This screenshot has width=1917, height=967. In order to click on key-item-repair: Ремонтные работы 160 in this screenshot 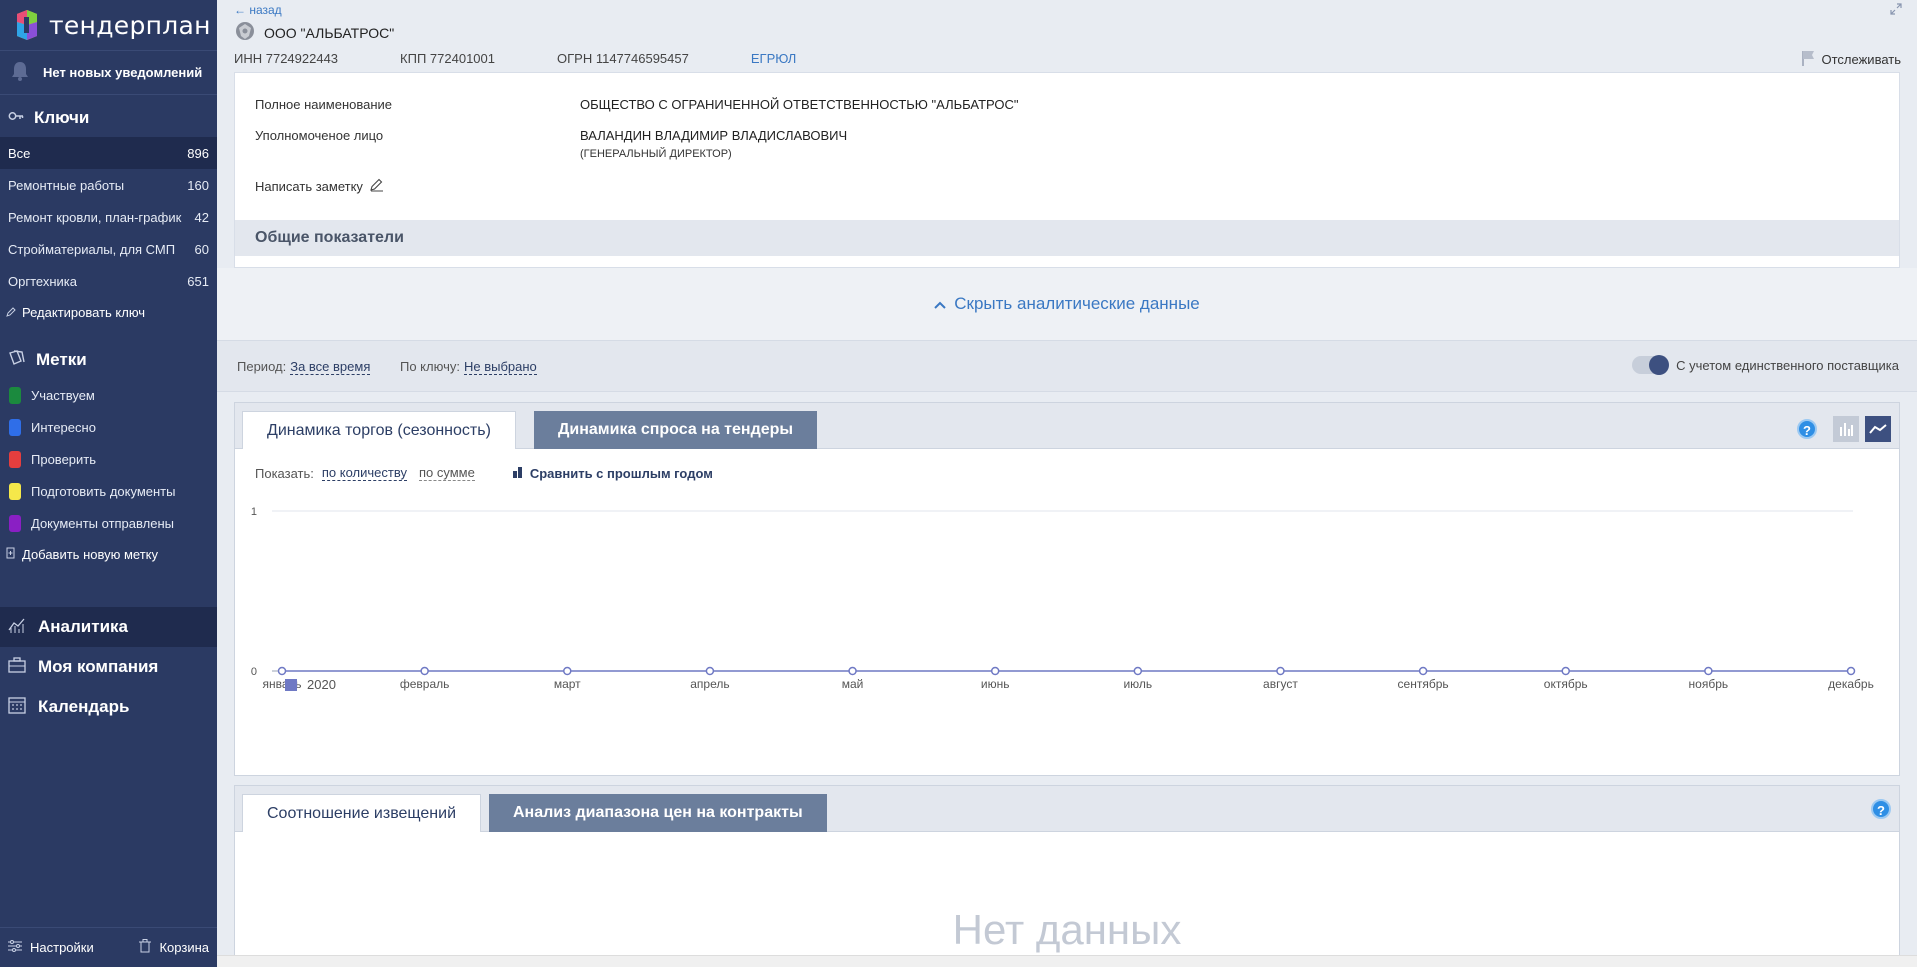, I will do `click(108, 185)`.